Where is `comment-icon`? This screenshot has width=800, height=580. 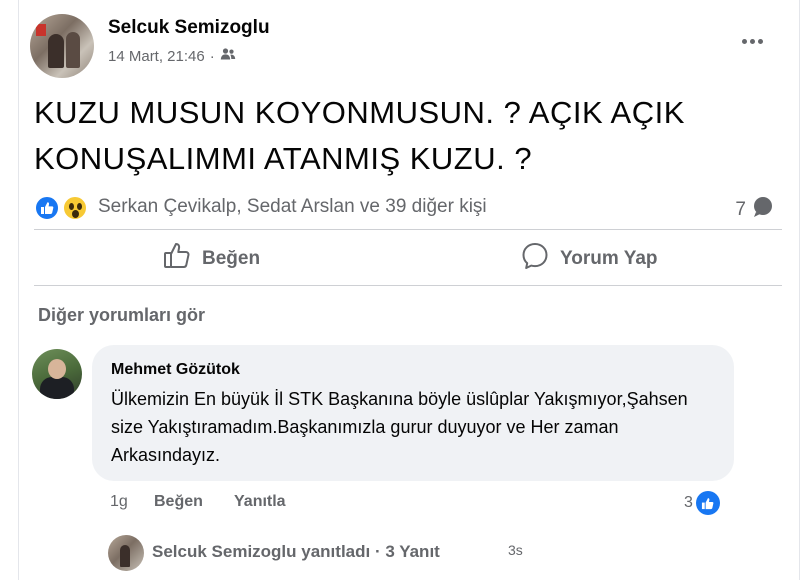 comment-icon is located at coordinates (535, 259).